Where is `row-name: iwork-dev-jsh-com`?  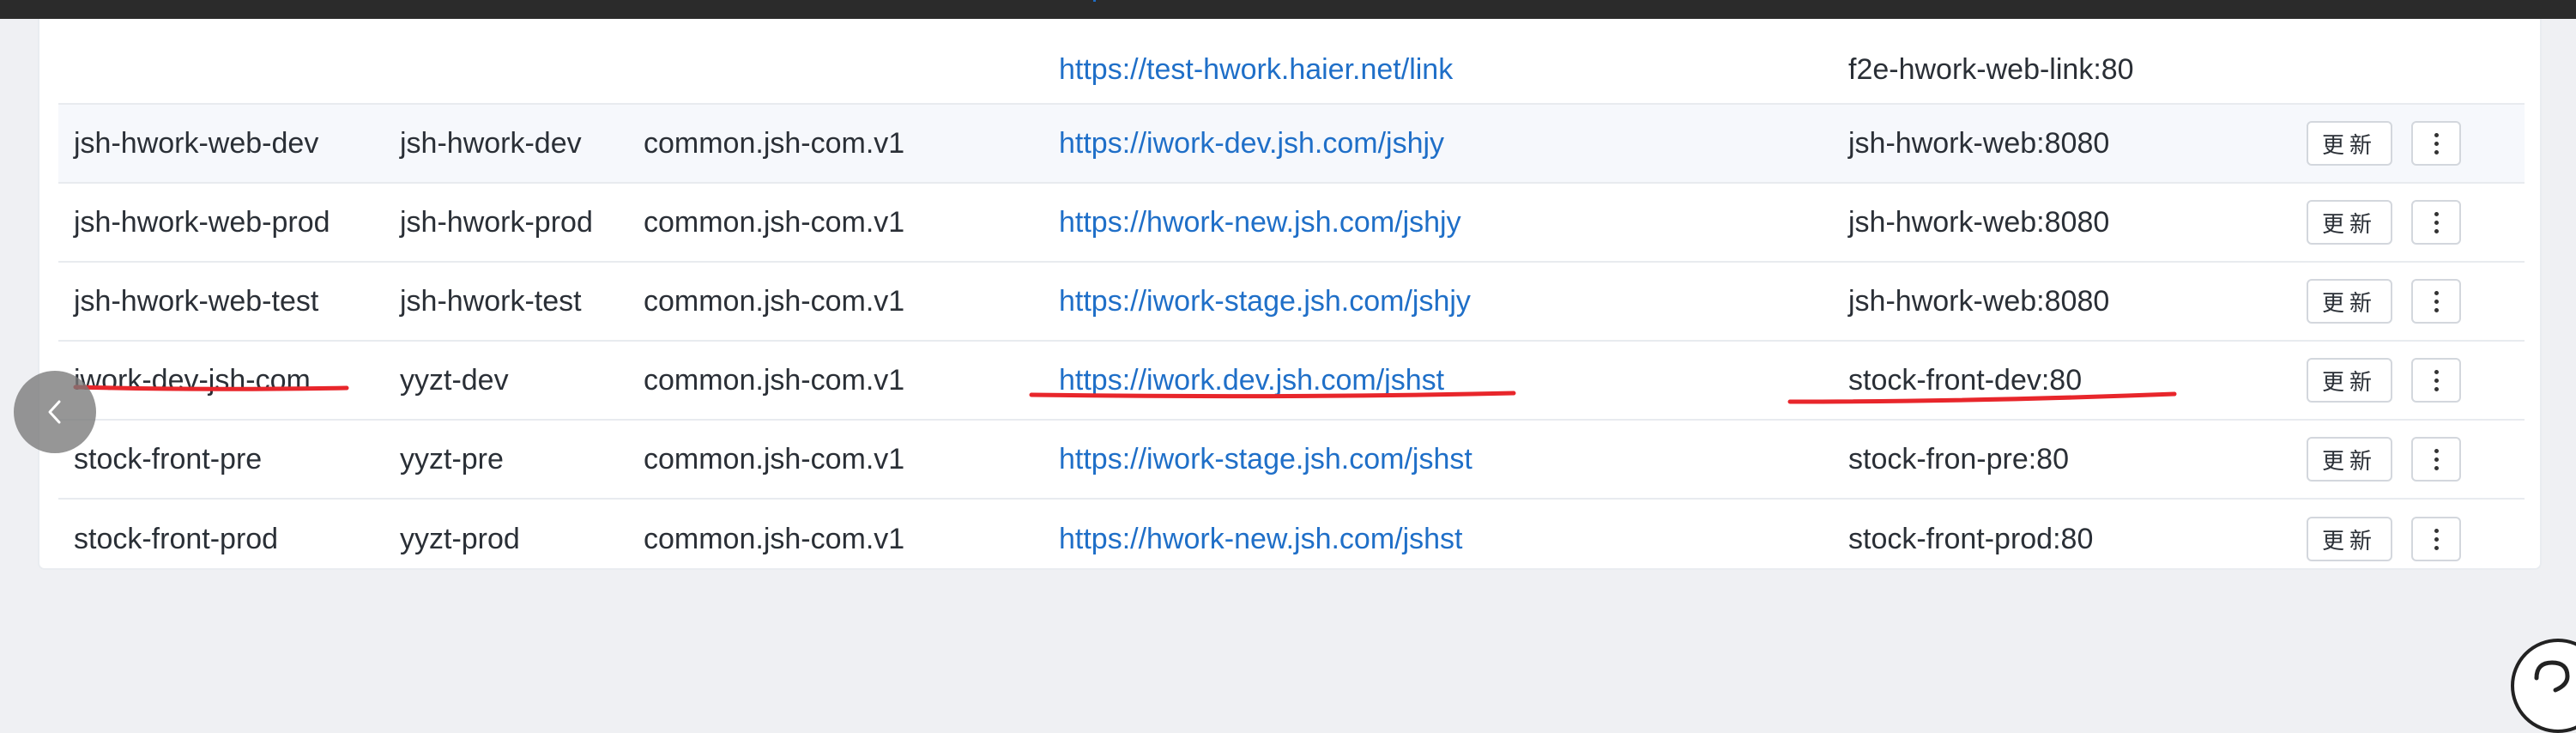
row-name: iwork-dev-jsh-com is located at coordinates (192, 380).